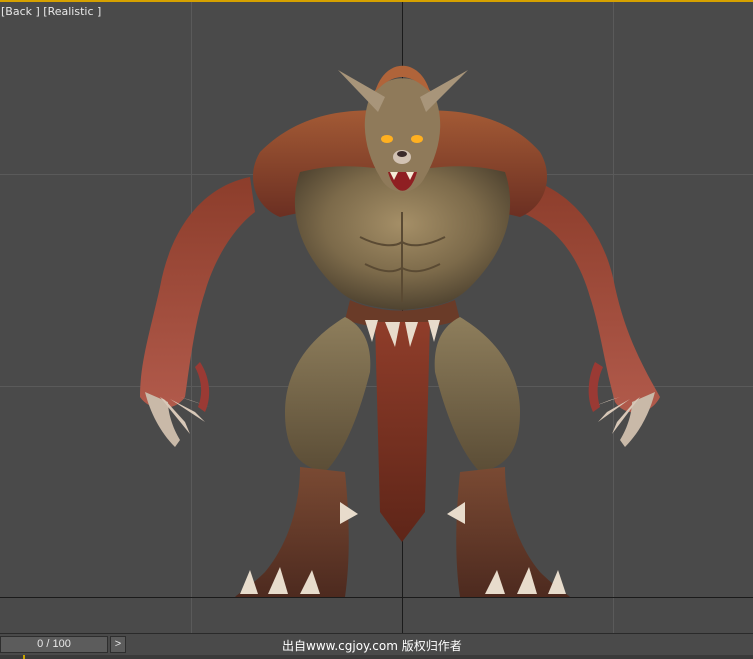  I want to click on timeline-current-frame-marker, so click(24, 657).